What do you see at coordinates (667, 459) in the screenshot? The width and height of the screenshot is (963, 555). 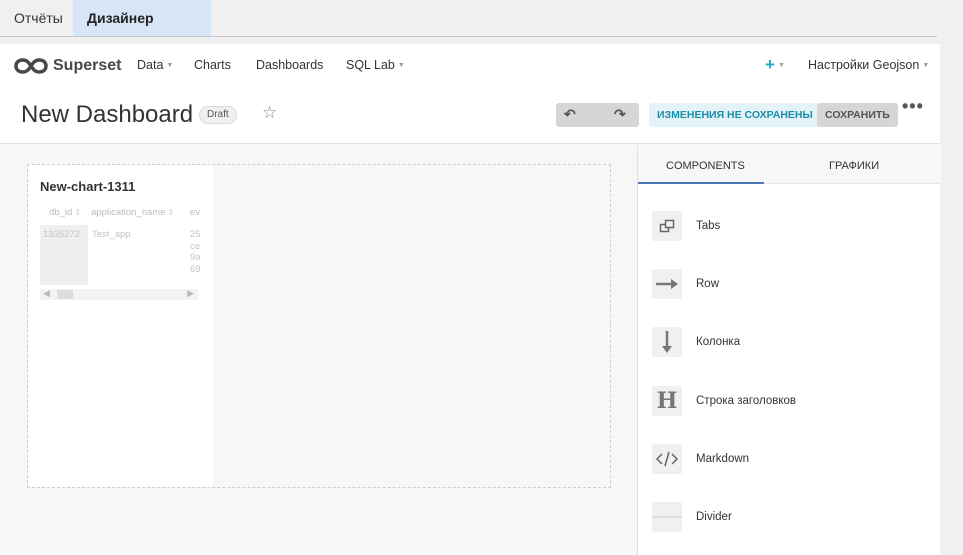 I see `code-icon` at bounding box center [667, 459].